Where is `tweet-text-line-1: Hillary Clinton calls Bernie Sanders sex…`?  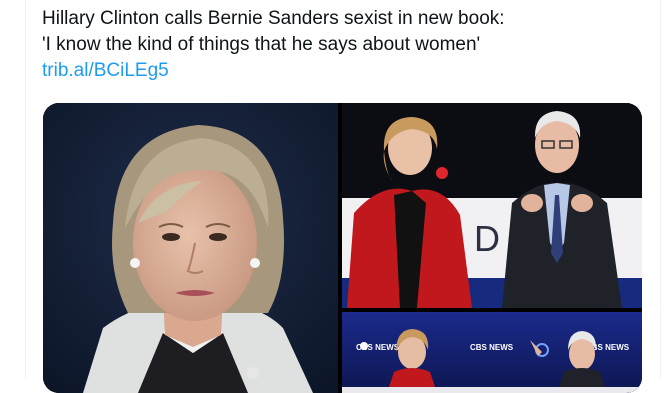
tweet-text-line-1: Hillary Clinton calls Bernie Sanders sex… is located at coordinates (273, 18).